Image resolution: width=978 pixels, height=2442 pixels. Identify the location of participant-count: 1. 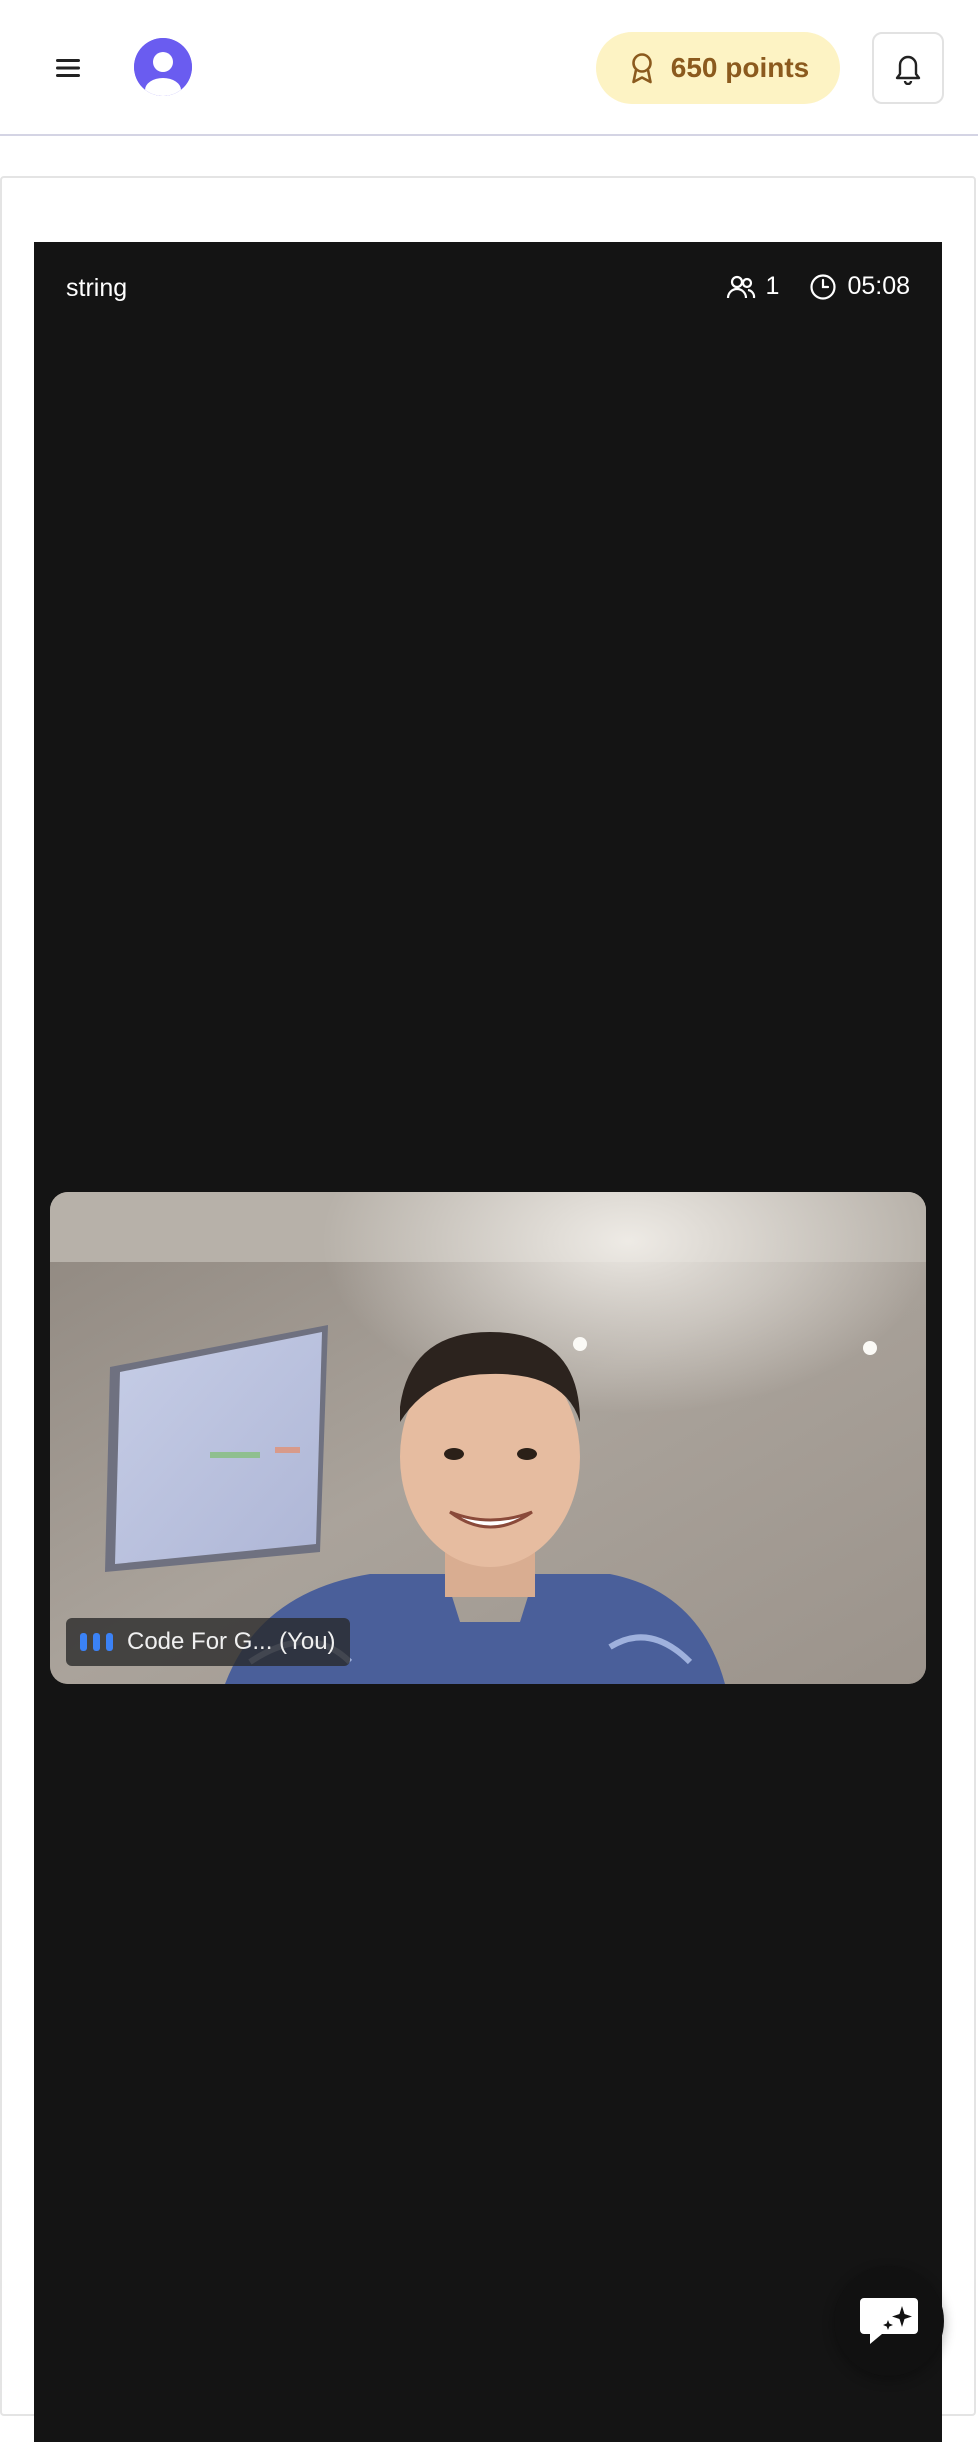
(753, 286).